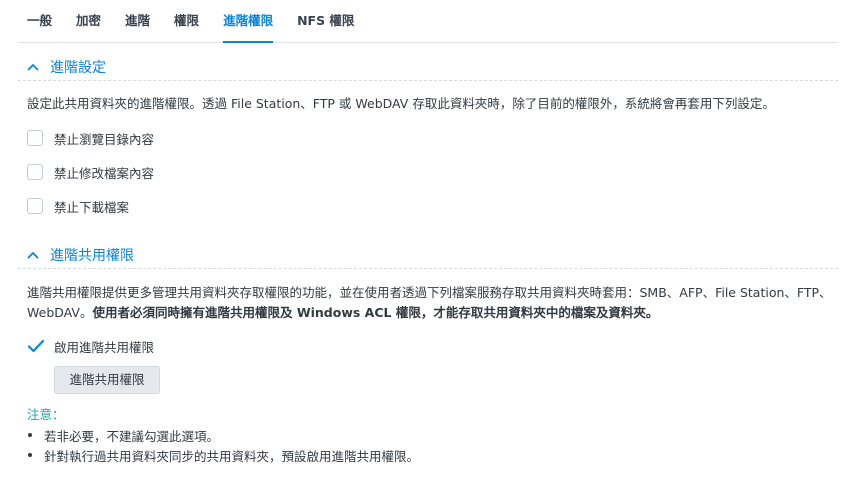 This screenshot has height=493, width=847. What do you see at coordinates (104, 173) in the screenshot?
I see `option-label: 禁止修改檔案內容` at bounding box center [104, 173].